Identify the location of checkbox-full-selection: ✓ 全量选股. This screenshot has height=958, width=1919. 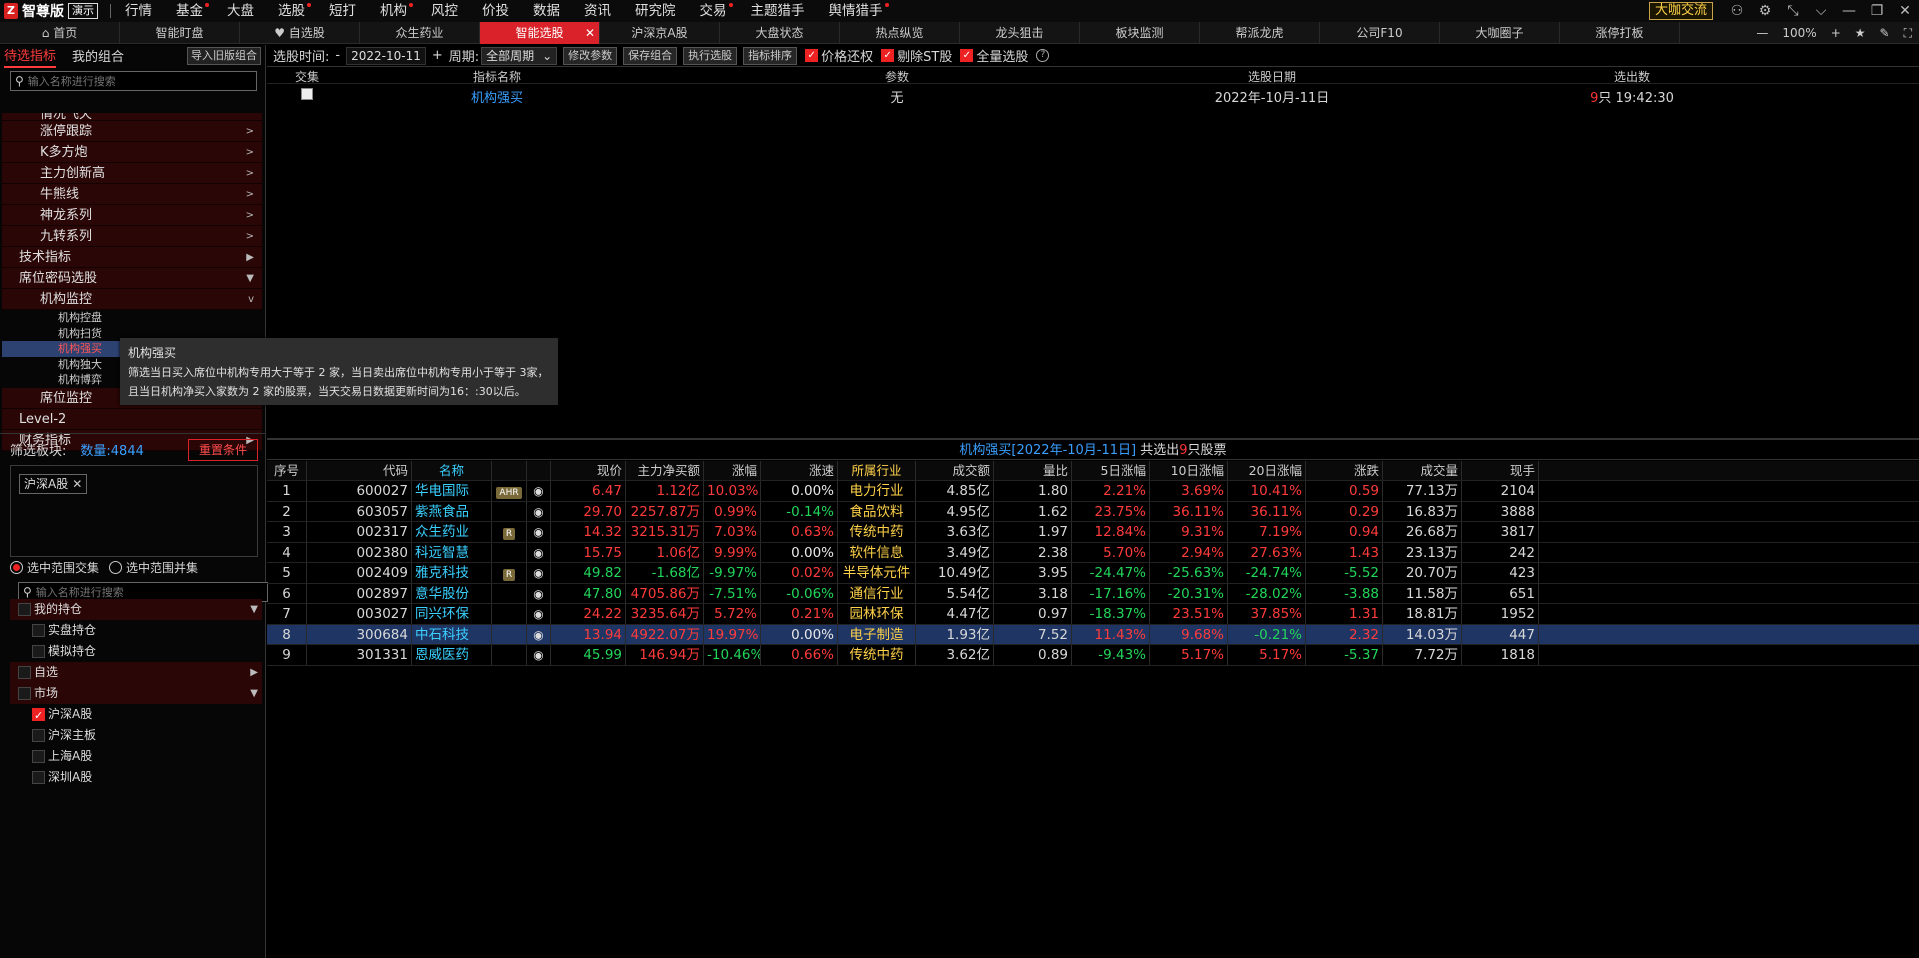
(994, 55).